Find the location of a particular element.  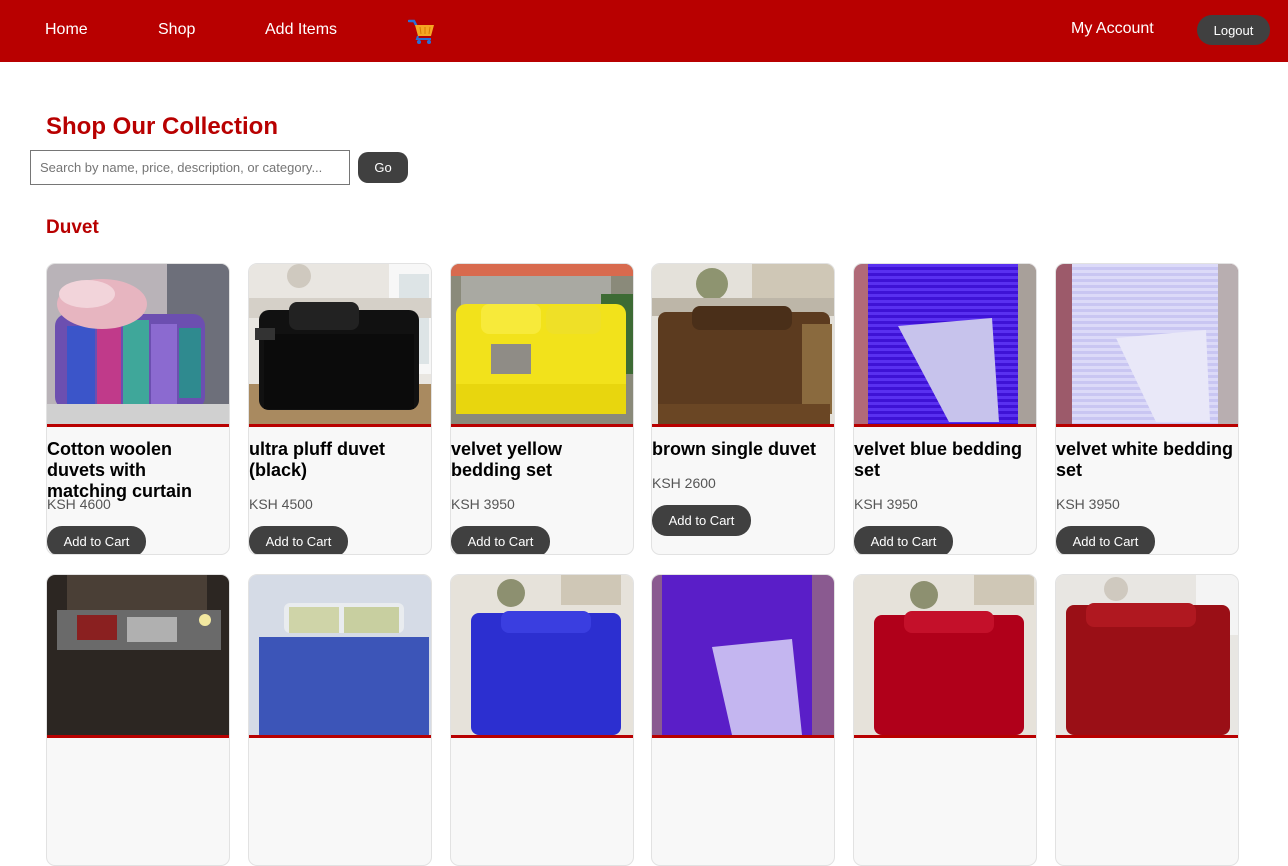

product-title: ultra pluff duvet (black) is located at coordinates (340, 460).